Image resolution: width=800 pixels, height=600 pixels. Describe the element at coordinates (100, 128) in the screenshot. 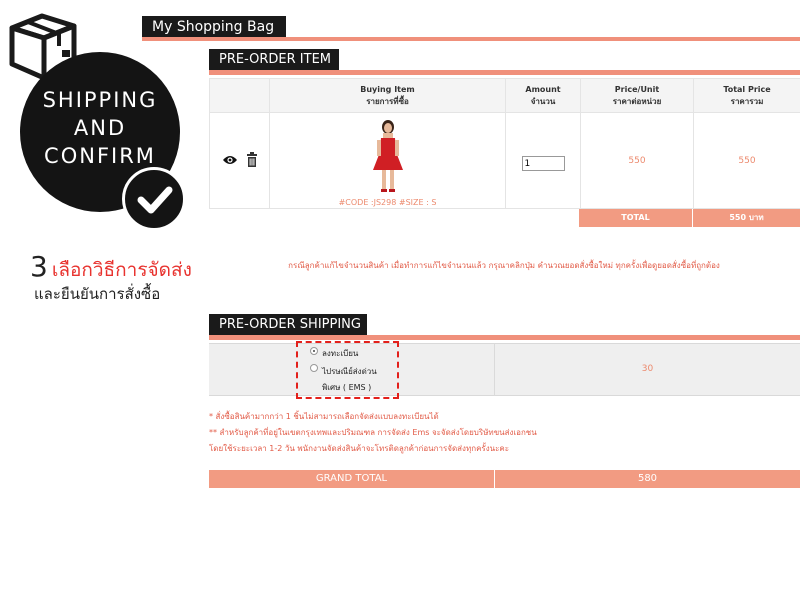

I see `promo-circle-line-2: AND` at that location.